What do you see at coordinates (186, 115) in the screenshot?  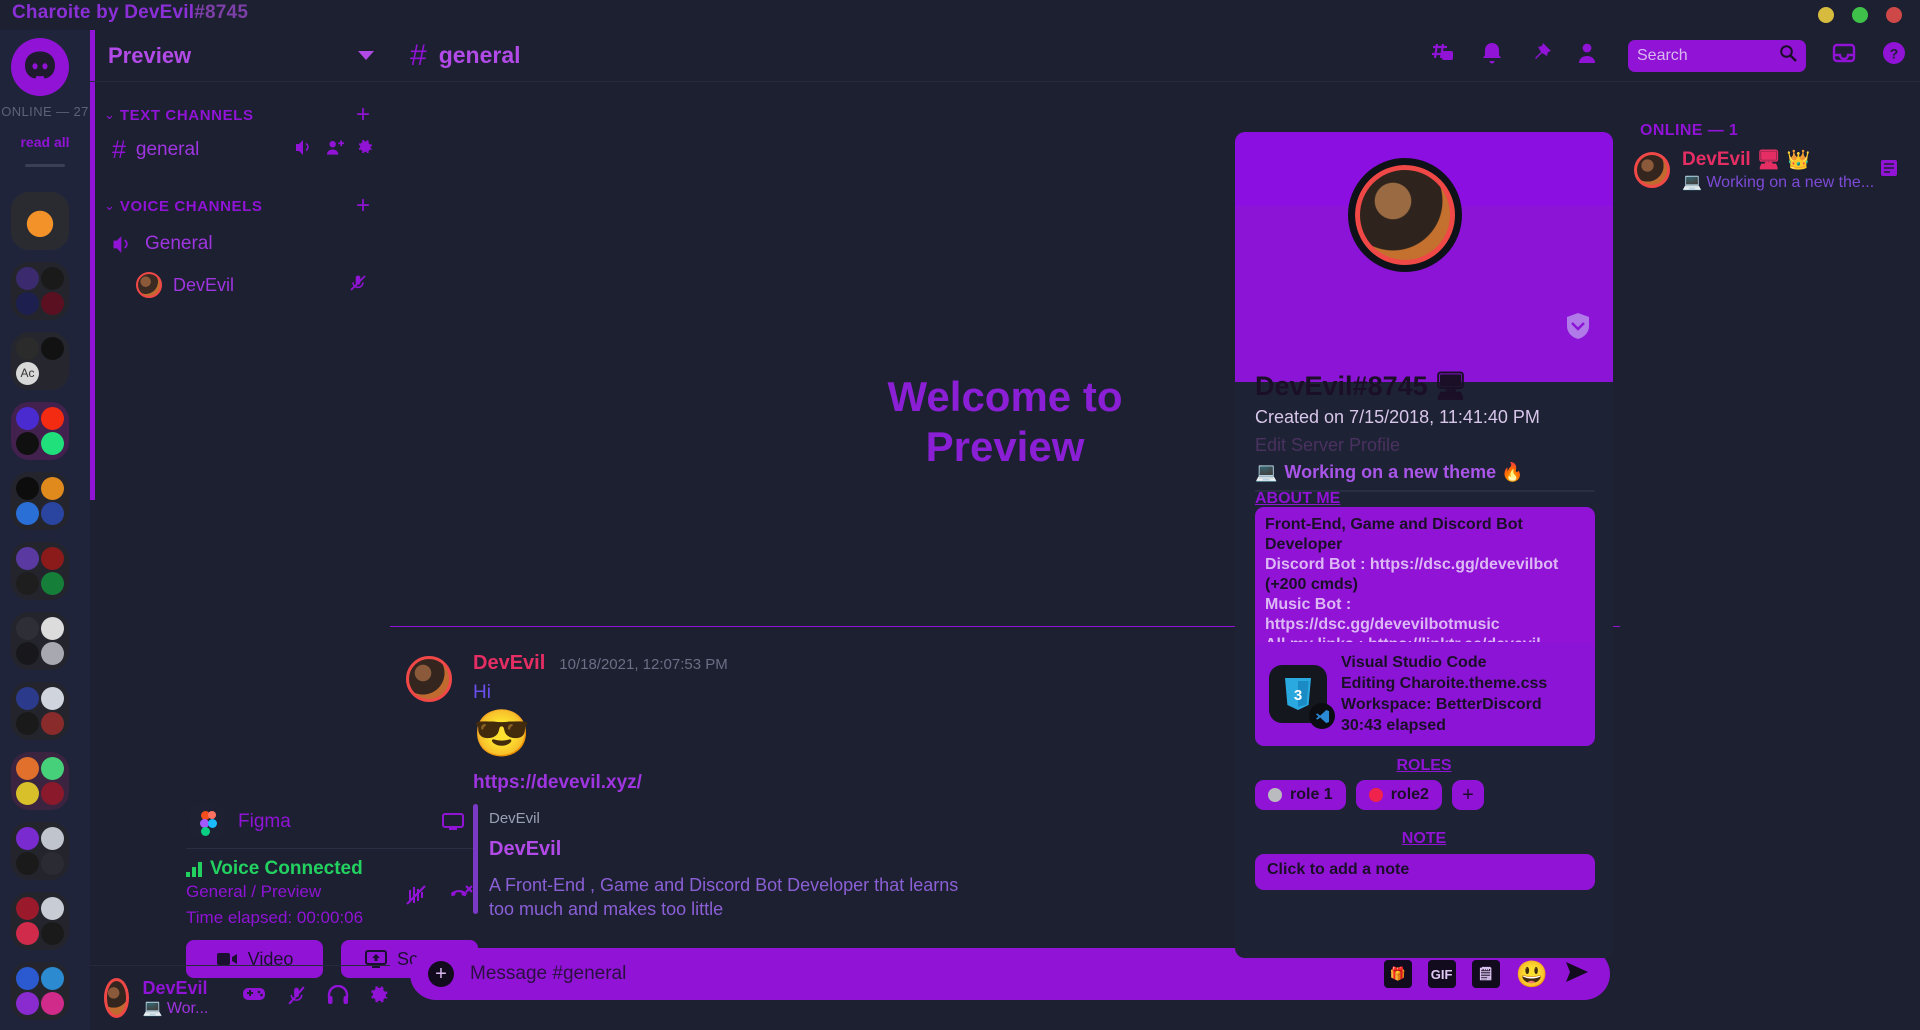 I see `category-label: TEXT CHANNELS` at bounding box center [186, 115].